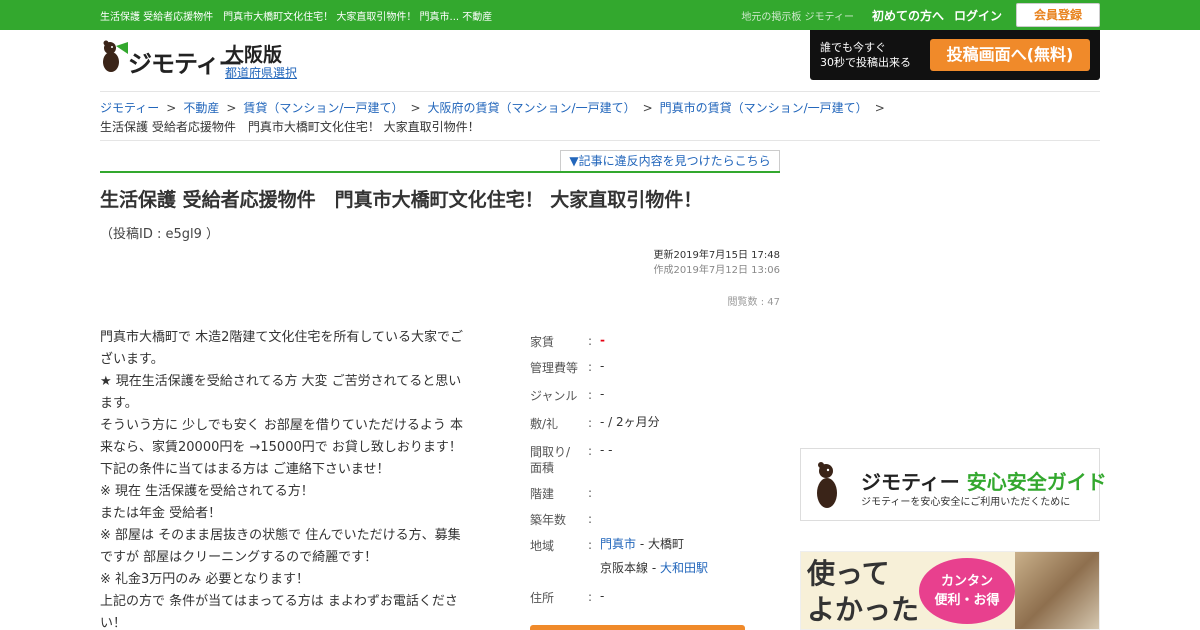 Image resolution: width=1200 pixels, height=630 pixels. I want to click on body-line: ※ 部屋は そのまま居抜きの状態で 住んでいただける方、募集, so click(280, 535).